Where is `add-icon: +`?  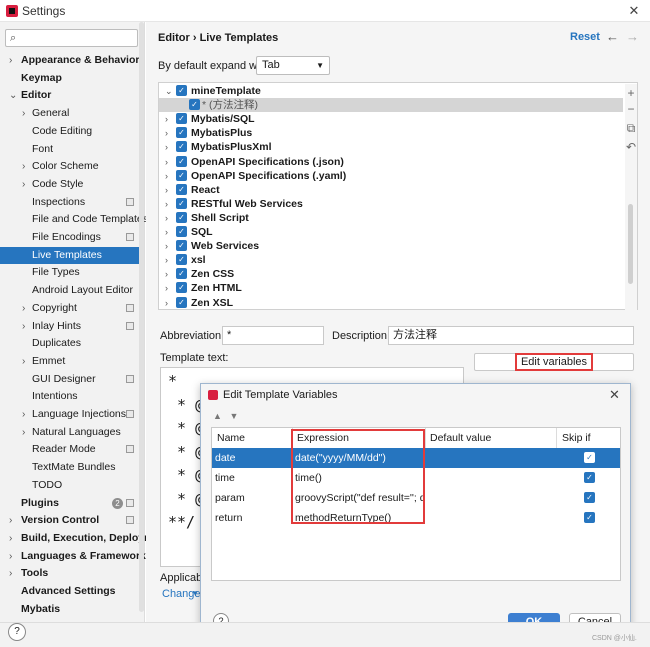 add-icon: + is located at coordinates (631, 93).